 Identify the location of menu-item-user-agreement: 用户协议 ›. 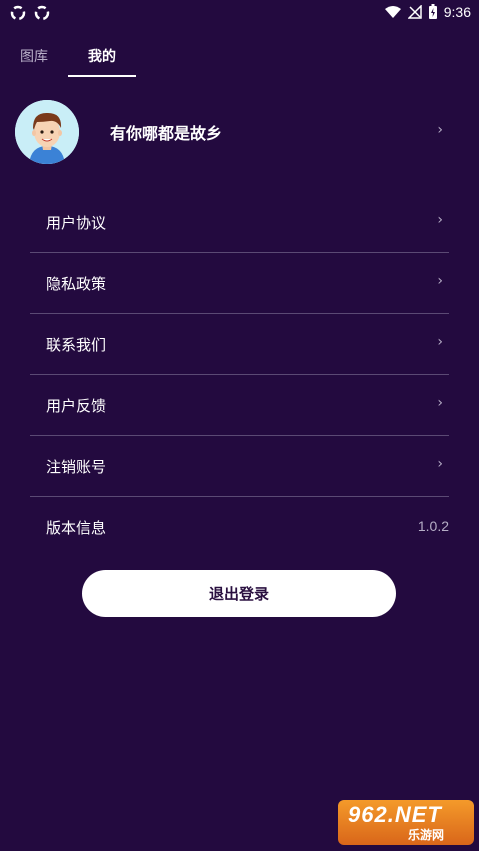
(239, 222).